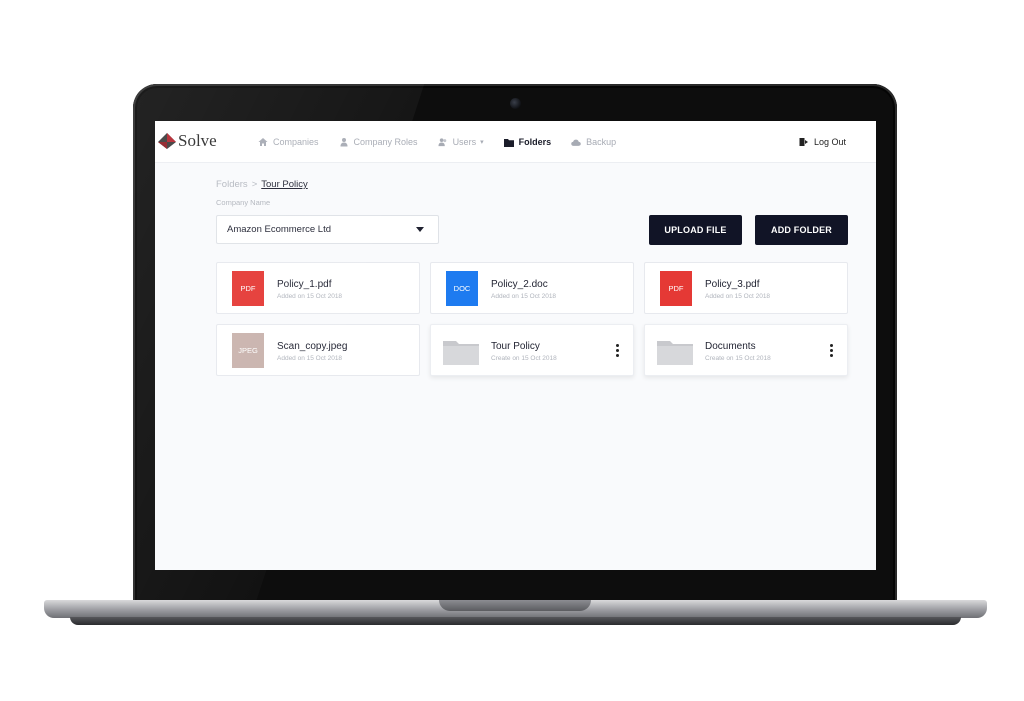  Describe the element at coordinates (482, 142) in the screenshot. I see `chevron-down-icon: ▾` at that location.